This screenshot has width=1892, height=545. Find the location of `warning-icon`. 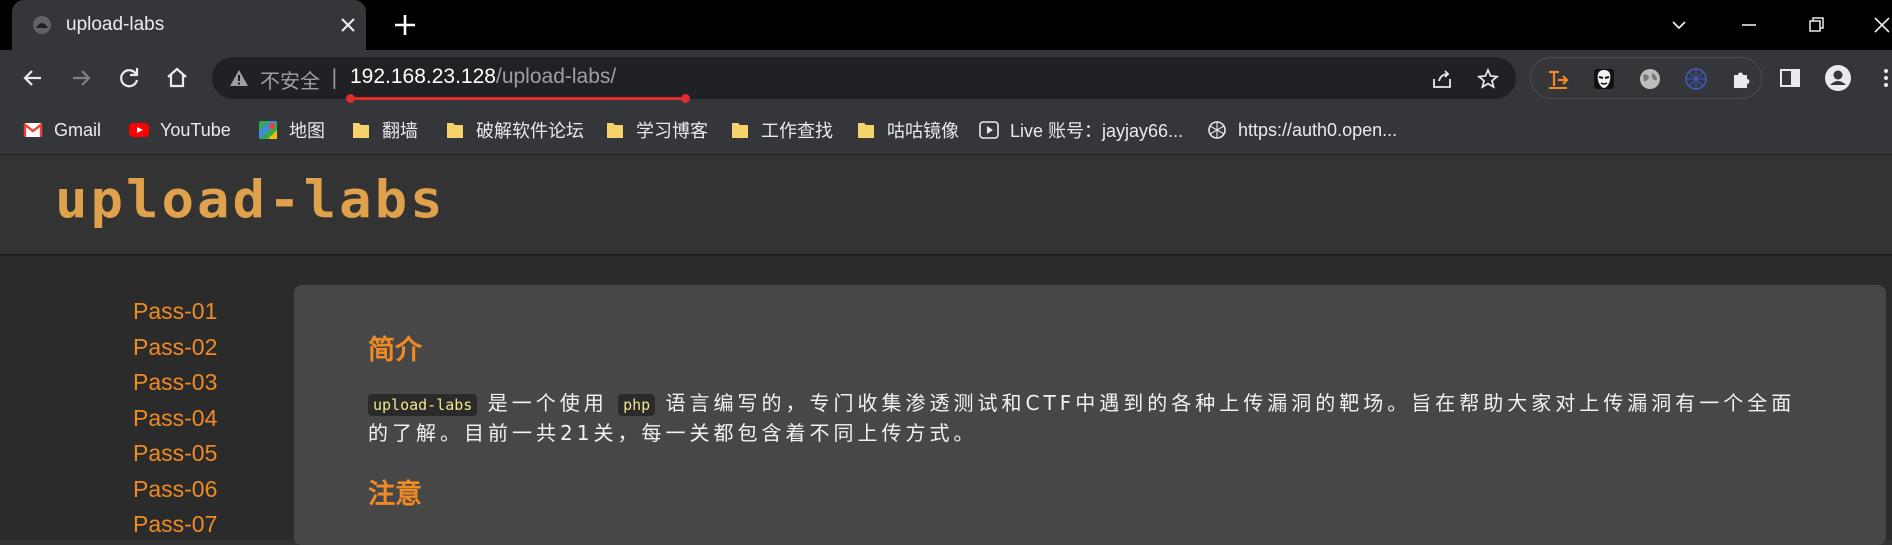

warning-icon is located at coordinates (239, 78).